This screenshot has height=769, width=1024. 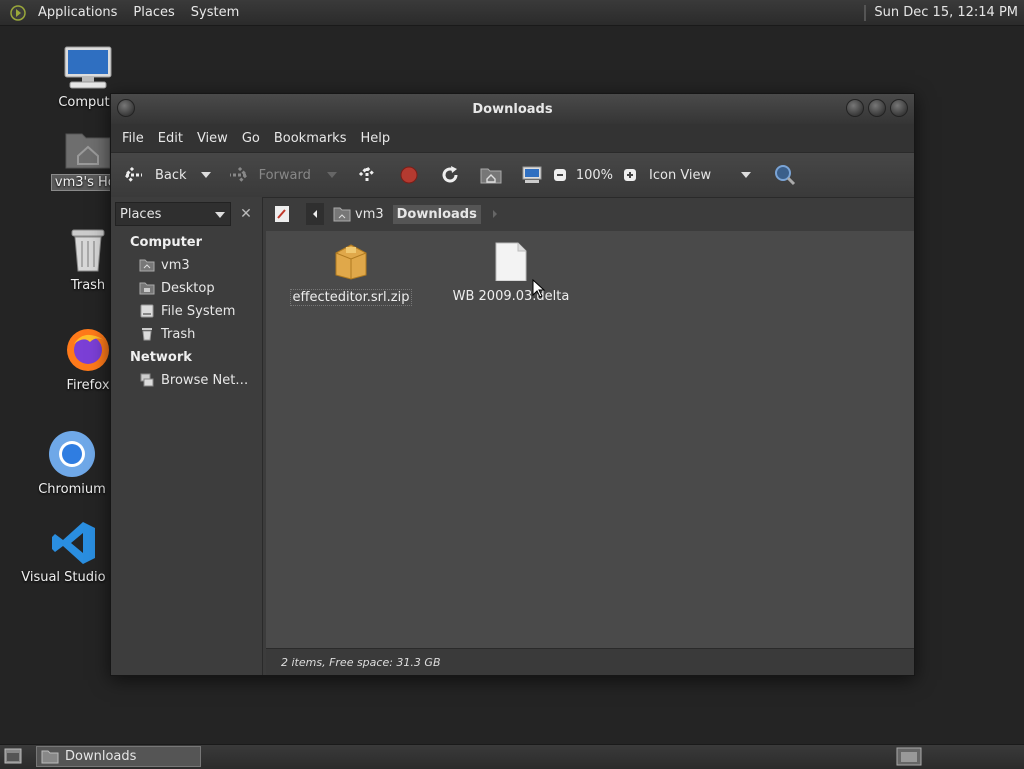 What do you see at coordinates (133, 138) in the screenshot?
I see `menu-file: File` at bounding box center [133, 138].